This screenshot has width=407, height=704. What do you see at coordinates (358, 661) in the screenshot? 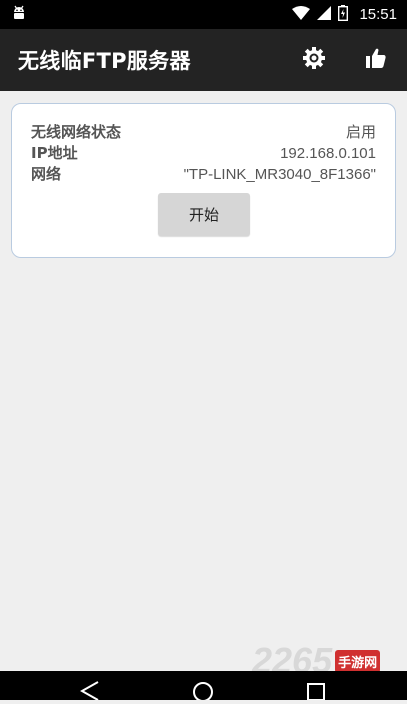
I see `watermark-text: 手游网` at bounding box center [358, 661].